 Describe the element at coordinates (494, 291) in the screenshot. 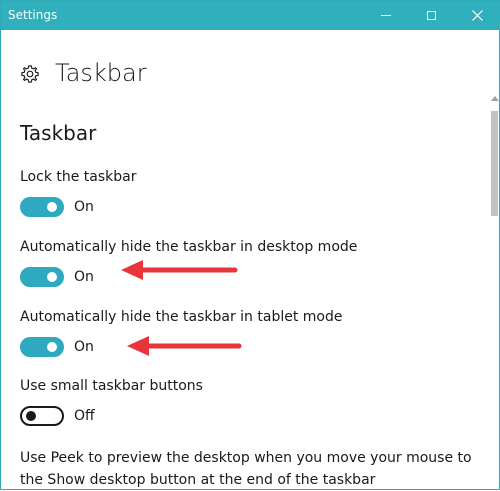

I see `vertical-scrollbar` at that location.